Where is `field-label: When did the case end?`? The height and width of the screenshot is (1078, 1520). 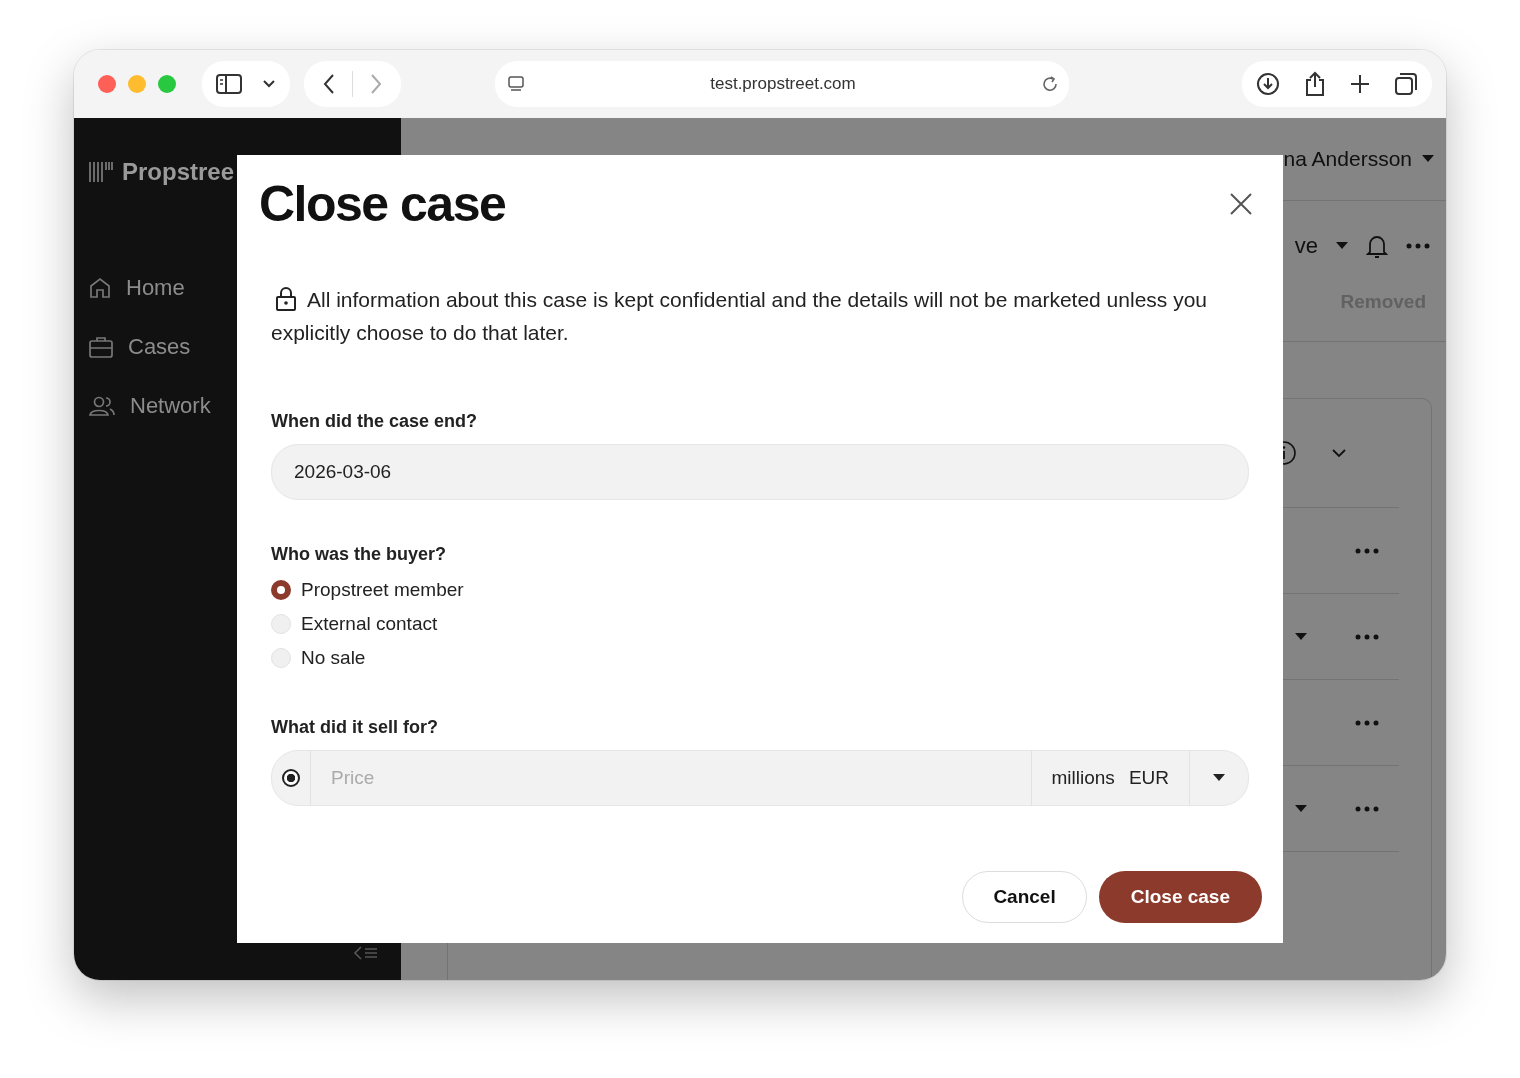 field-label: When did the case end? is located at coordinates (375, 421).